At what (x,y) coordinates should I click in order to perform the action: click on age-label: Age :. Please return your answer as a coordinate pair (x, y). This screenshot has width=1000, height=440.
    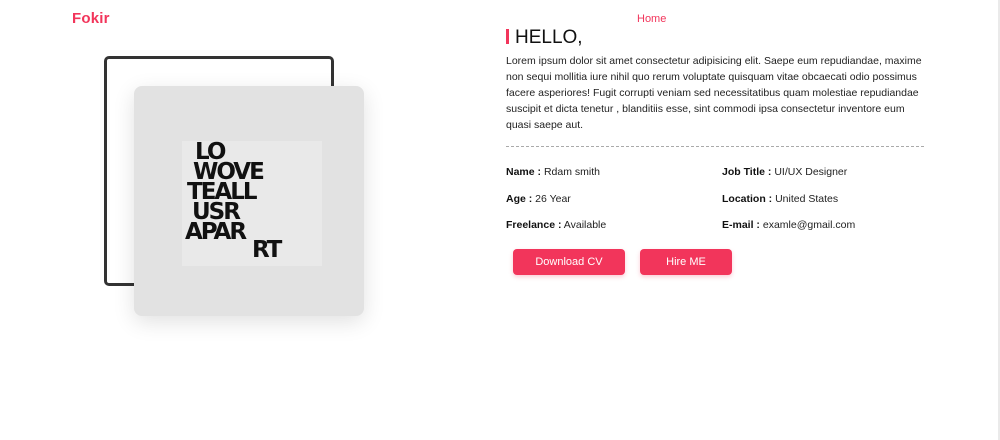
    Looking at the image, I should click on (519, 199).